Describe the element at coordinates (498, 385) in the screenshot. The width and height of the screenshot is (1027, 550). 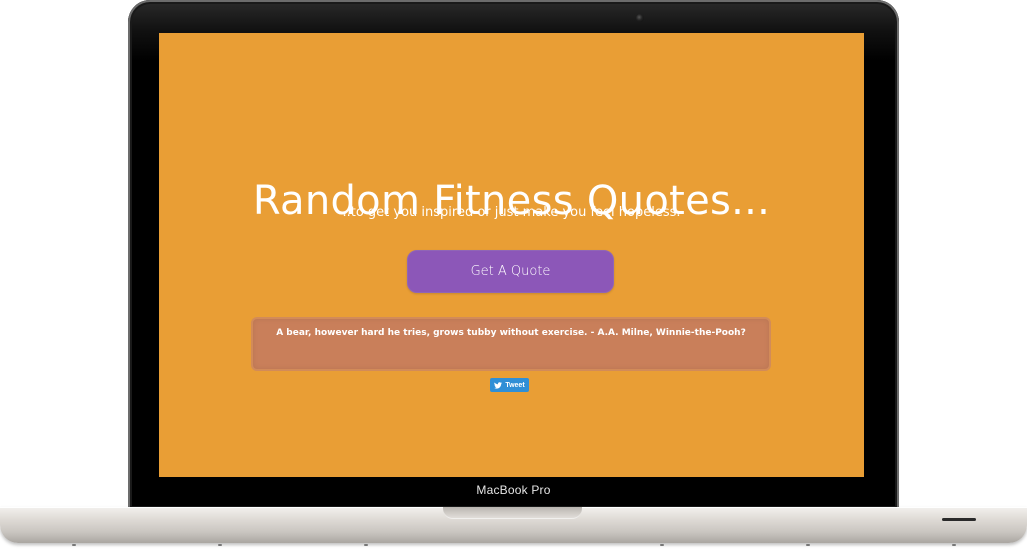
I see `twitter-bird-icon` at that location.